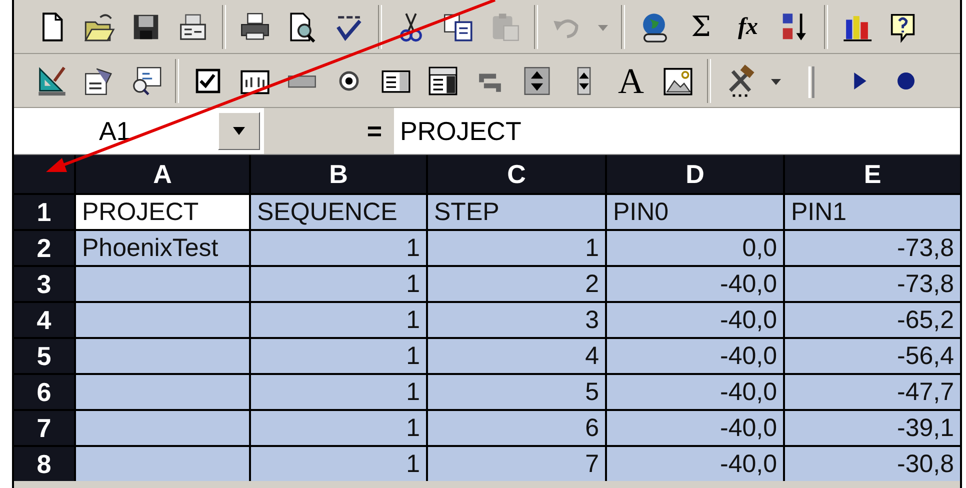  I want to click on table-cell: -56,4, so click(872, 356).